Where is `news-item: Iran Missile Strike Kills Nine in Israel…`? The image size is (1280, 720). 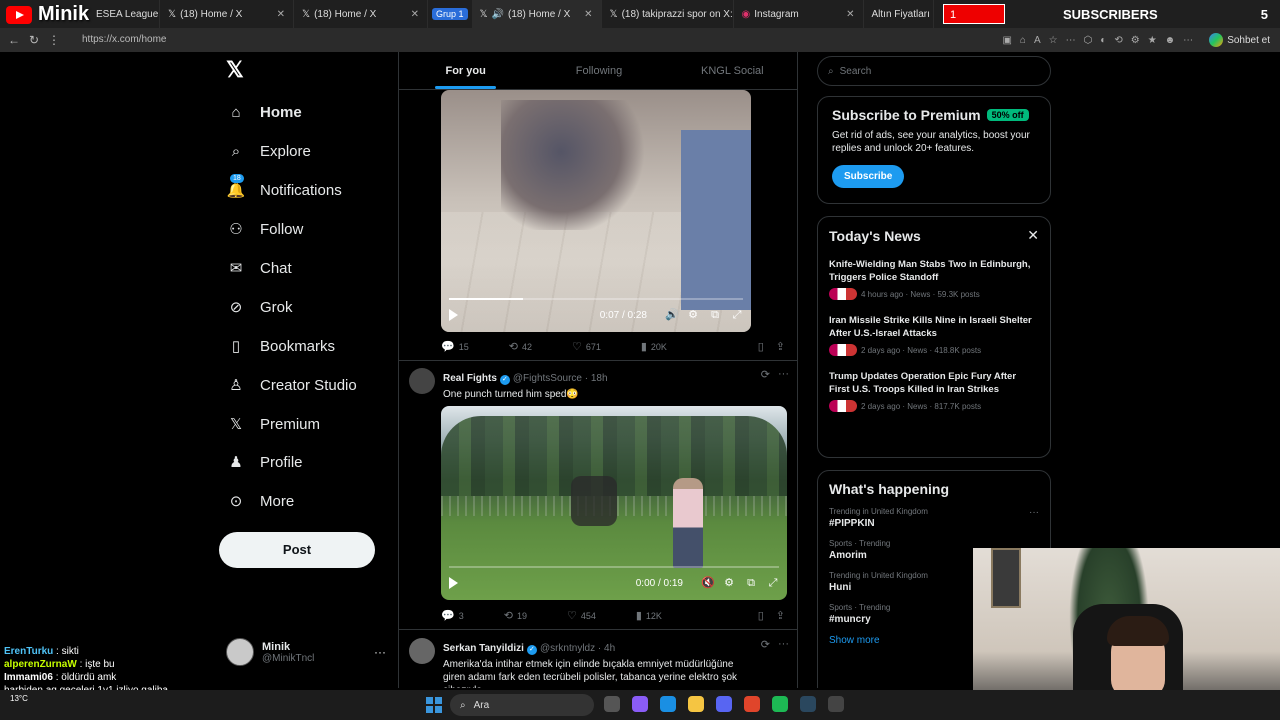 news-item: Iran Missile Strike Kills Nine in Israel… is located at coordinates (934, 335).